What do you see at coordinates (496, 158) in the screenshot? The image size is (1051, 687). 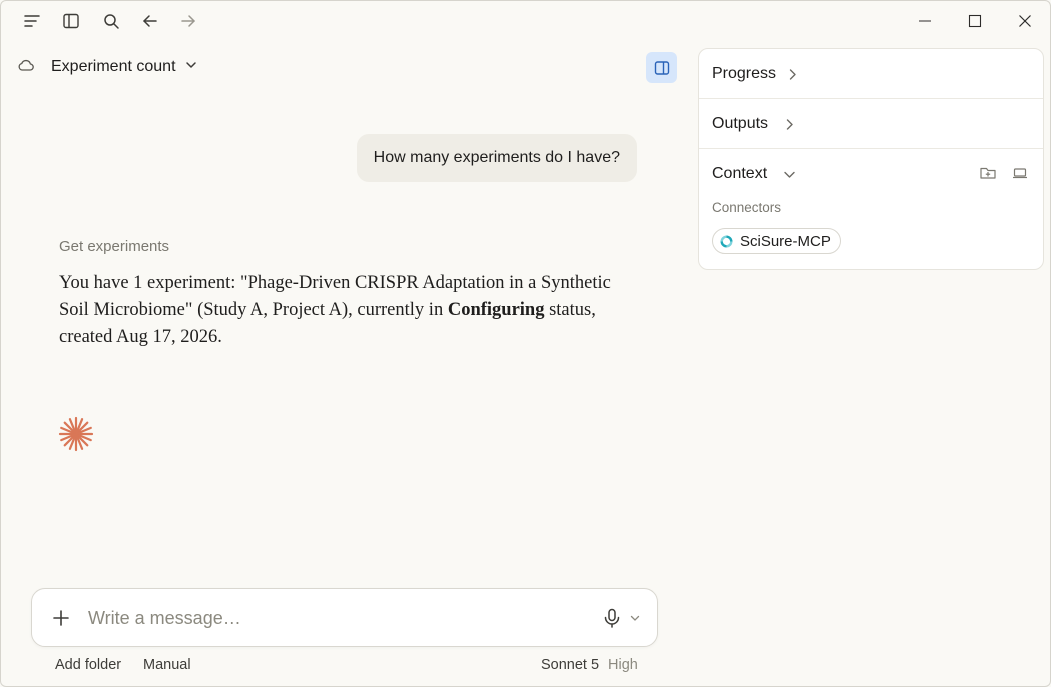 I see `user-message: How many experiments do I have?` at bounding box center [496, 158].